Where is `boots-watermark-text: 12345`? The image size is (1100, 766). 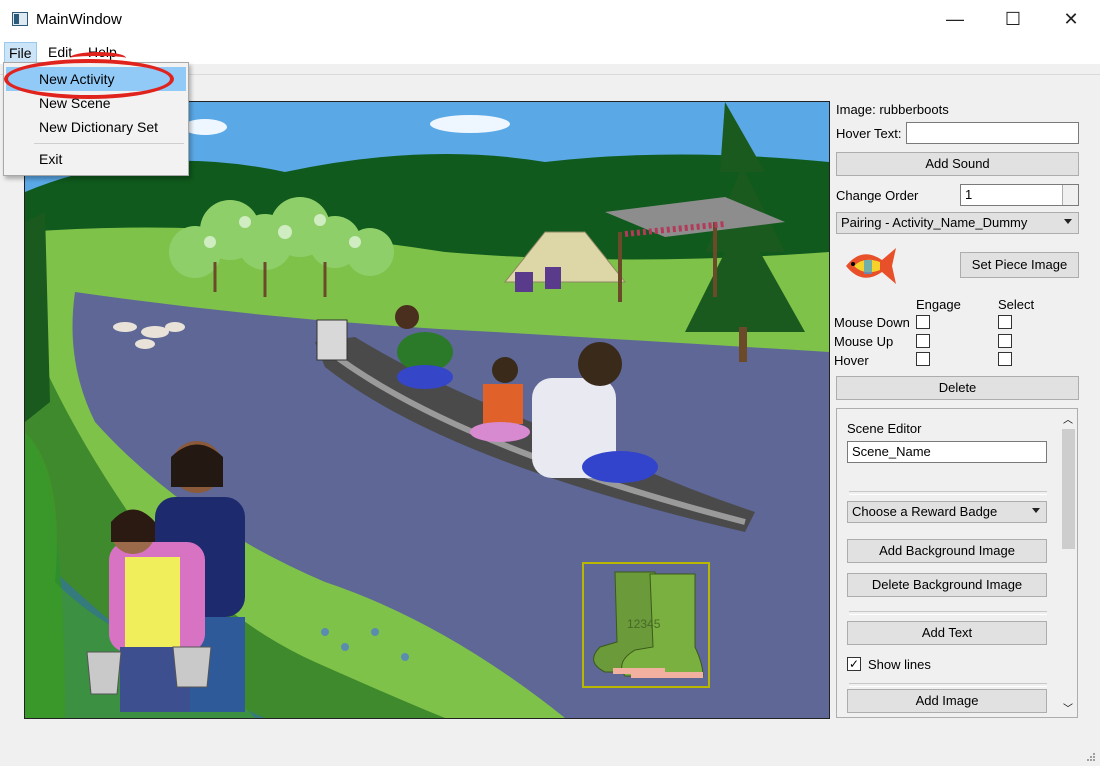
boots-watermark-text: 12345 is located at coordinates (644, 624).